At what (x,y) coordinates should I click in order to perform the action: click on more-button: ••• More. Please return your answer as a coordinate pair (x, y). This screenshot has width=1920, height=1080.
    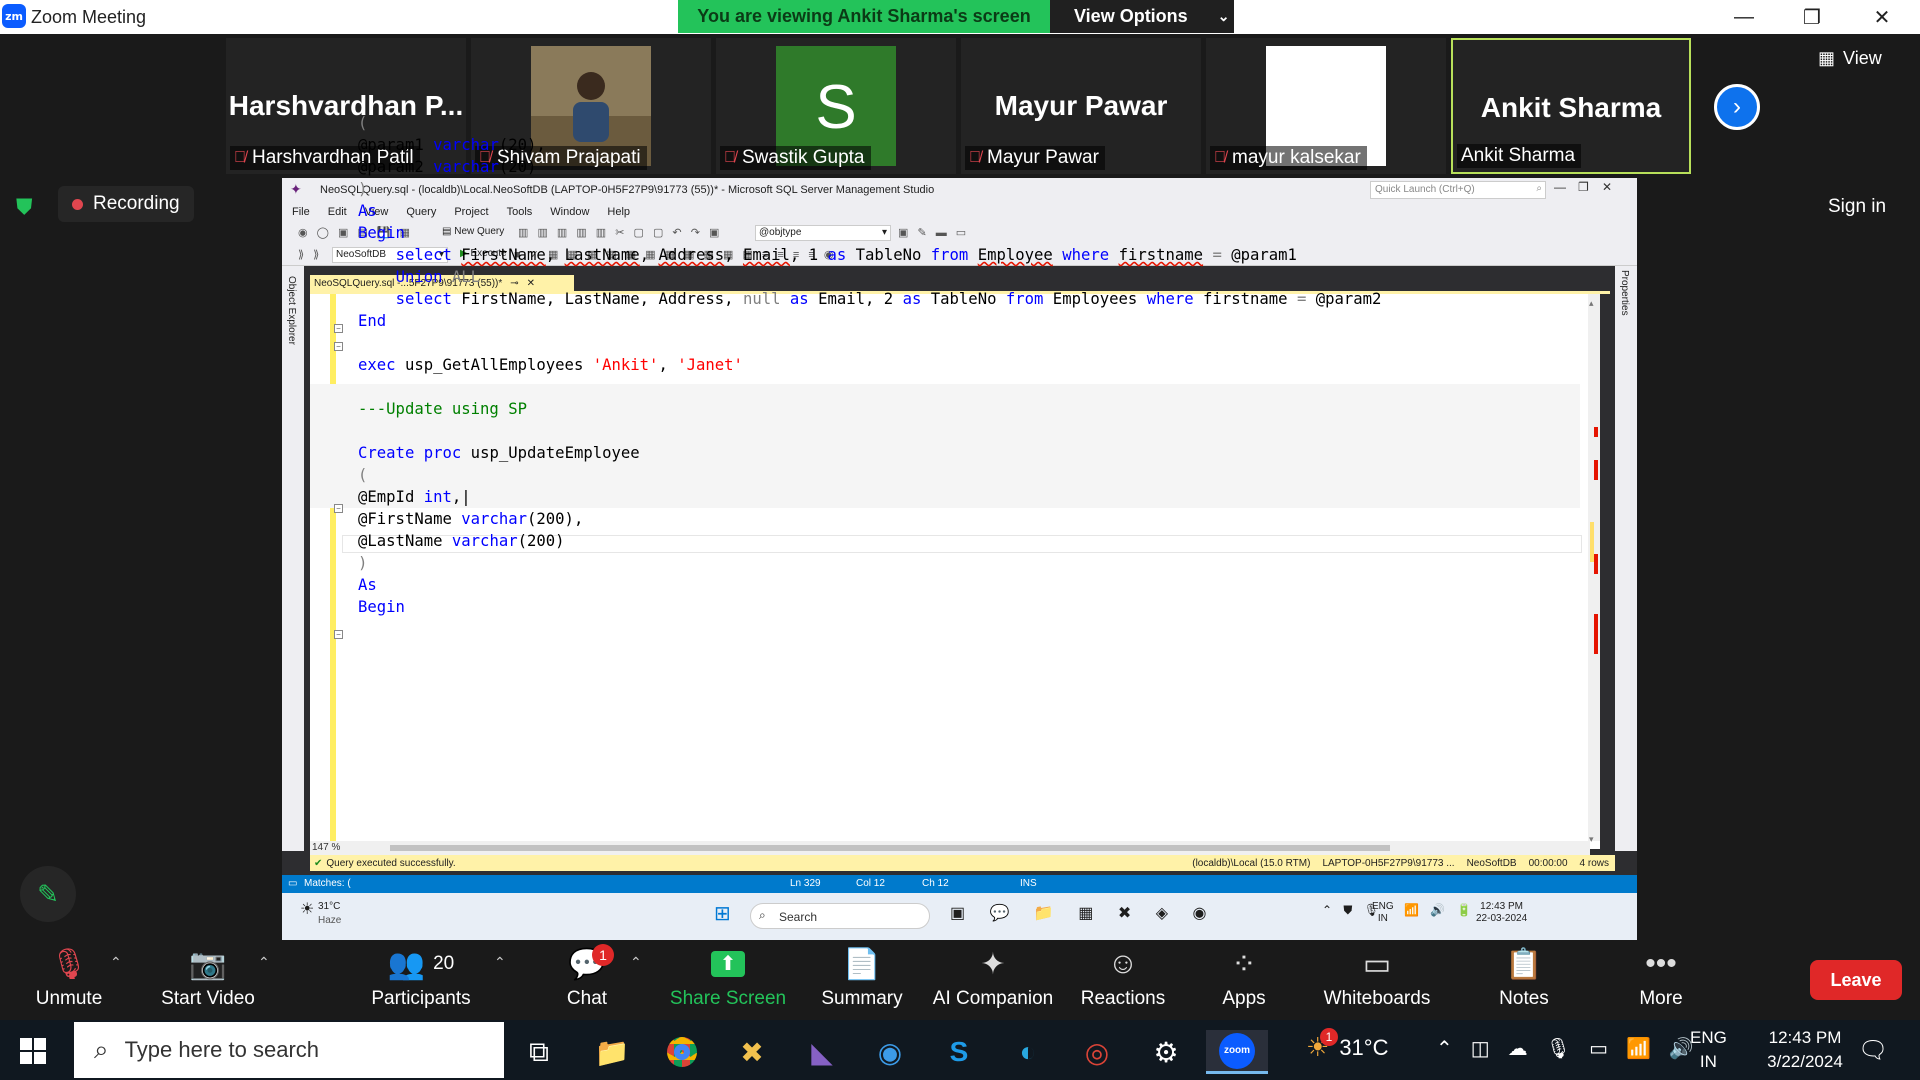
    Looking at the image, I should click on (1661, 980).